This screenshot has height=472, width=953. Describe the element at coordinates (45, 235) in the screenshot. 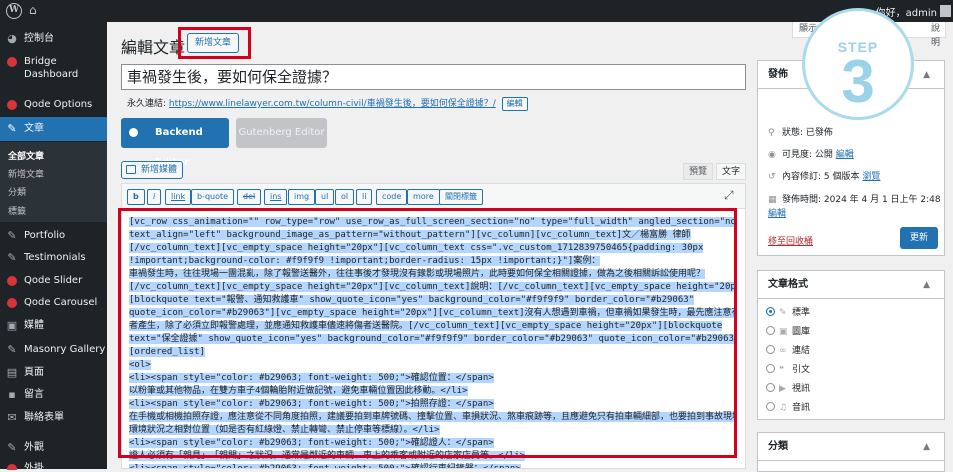

I see `sidebar-item-label: Portfolio` at that location.